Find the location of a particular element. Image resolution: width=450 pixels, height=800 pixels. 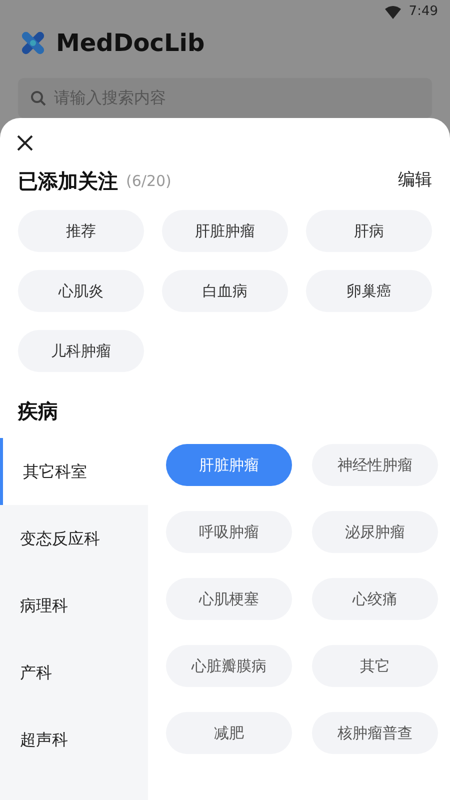

followed-tag: 肝脏肿瘤 is located at coordinates (225, 231).